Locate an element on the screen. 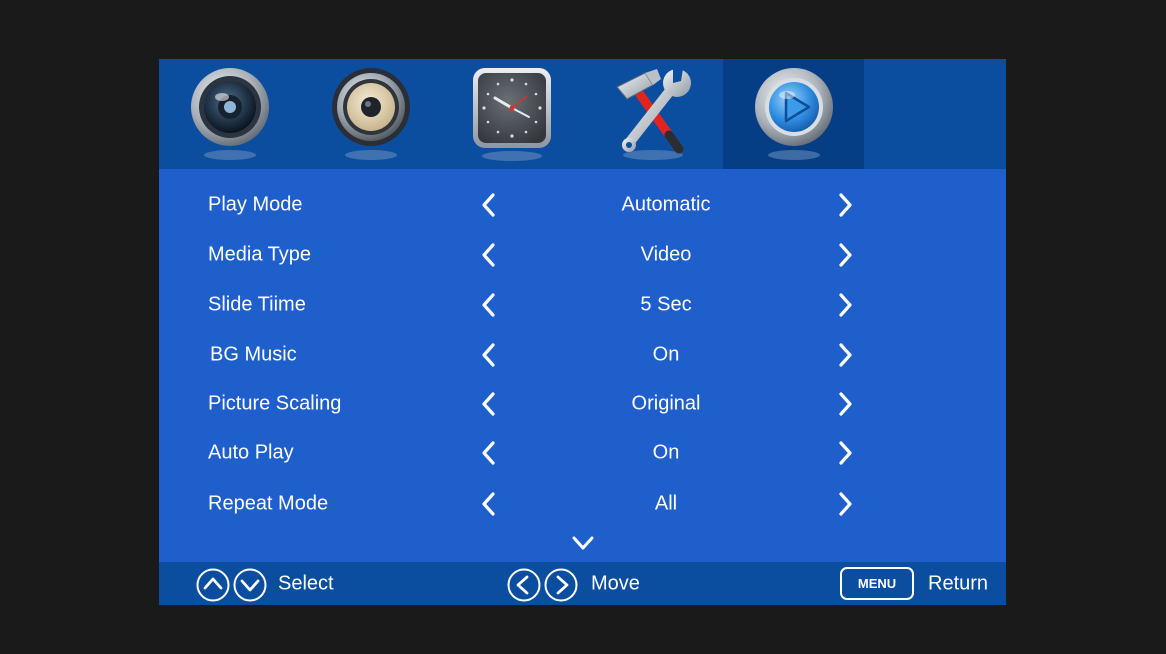  setting-row-picture-scaling: Picture Scaling Original is located at coordinates (582, 404).